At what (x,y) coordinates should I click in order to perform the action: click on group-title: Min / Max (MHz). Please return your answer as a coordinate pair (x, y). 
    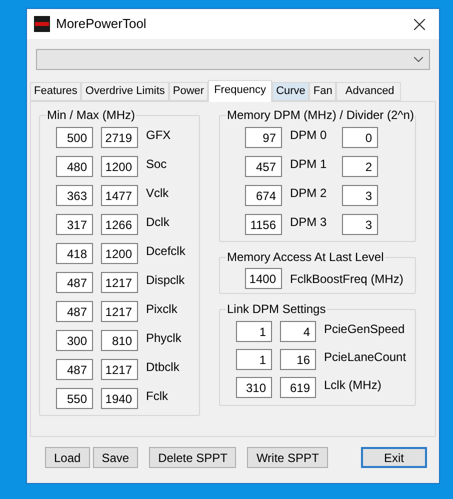
    Looking at the image, I should click on (91, 115).